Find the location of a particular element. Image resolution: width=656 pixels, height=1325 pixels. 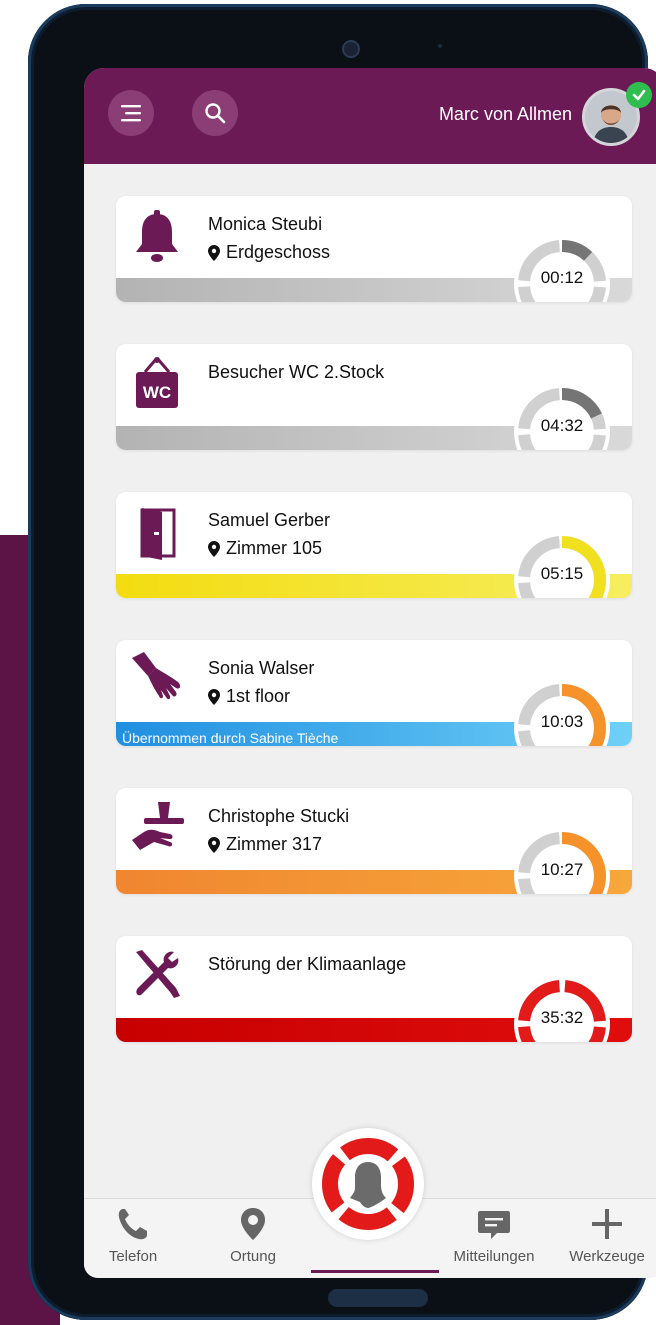

alarm-location: Zimmer 317 is located at coordinates (265, 844).